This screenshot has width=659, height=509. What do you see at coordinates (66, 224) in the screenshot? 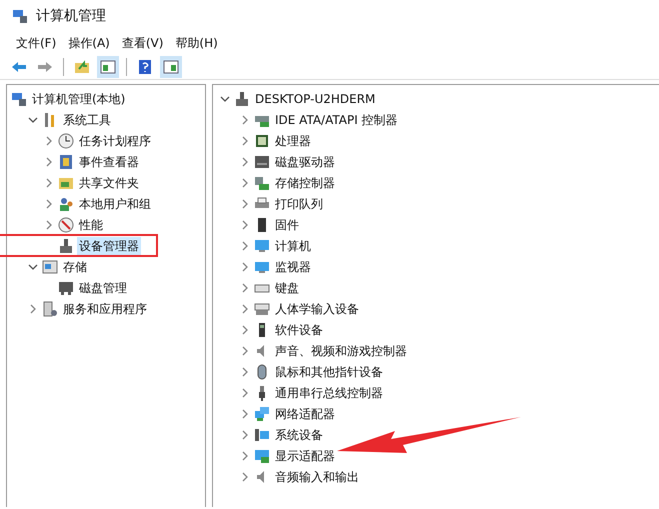
I see `gauge-icon` at bounding box center [66, 224].